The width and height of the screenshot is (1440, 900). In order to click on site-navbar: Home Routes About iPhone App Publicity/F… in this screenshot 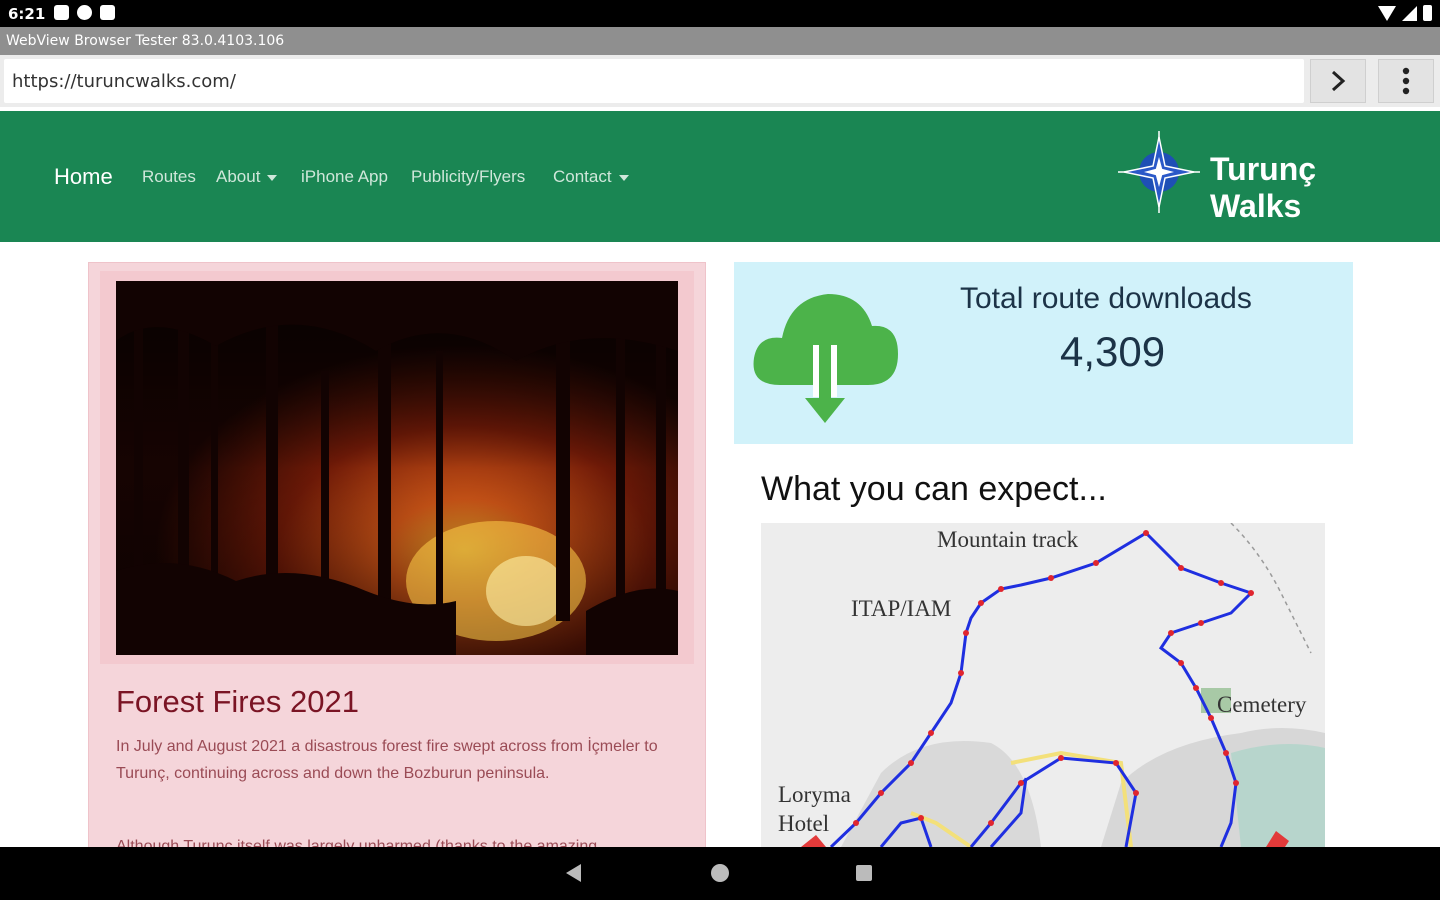, I will do `click(720, 176)`.